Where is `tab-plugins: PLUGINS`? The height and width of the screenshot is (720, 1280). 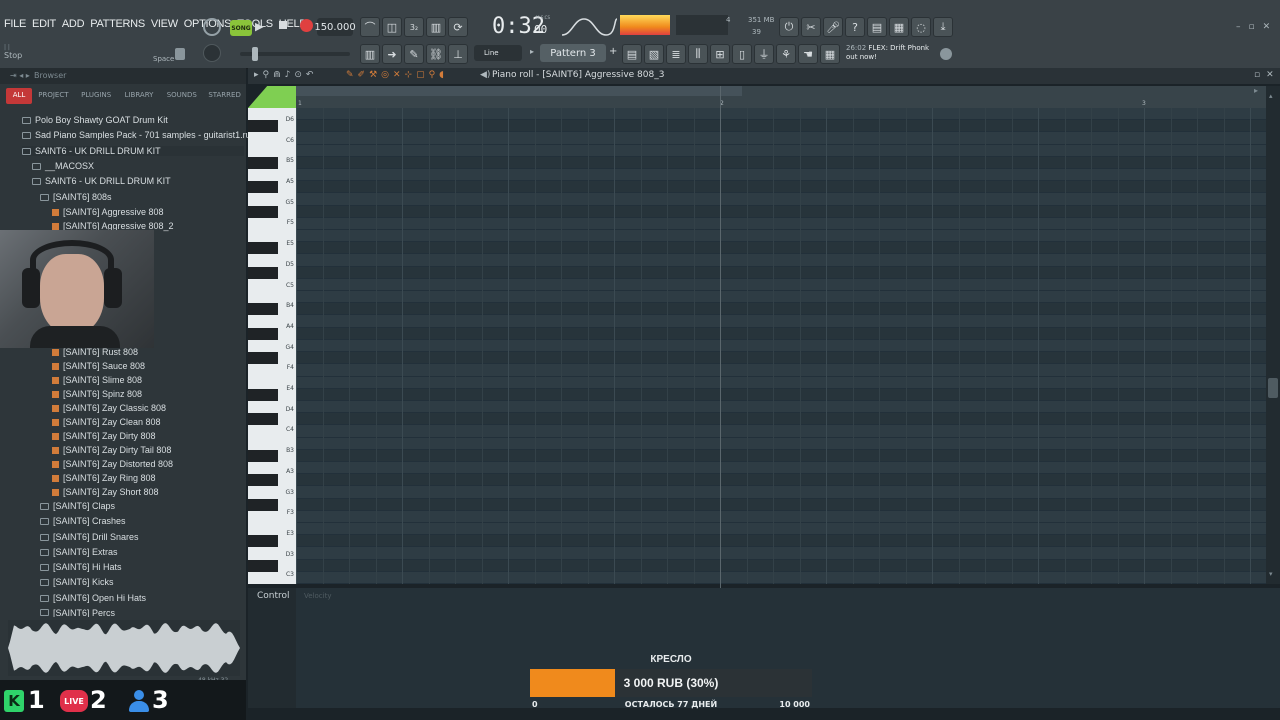 tab-plugins: PLUGINS is located at coordinates (96, 96).